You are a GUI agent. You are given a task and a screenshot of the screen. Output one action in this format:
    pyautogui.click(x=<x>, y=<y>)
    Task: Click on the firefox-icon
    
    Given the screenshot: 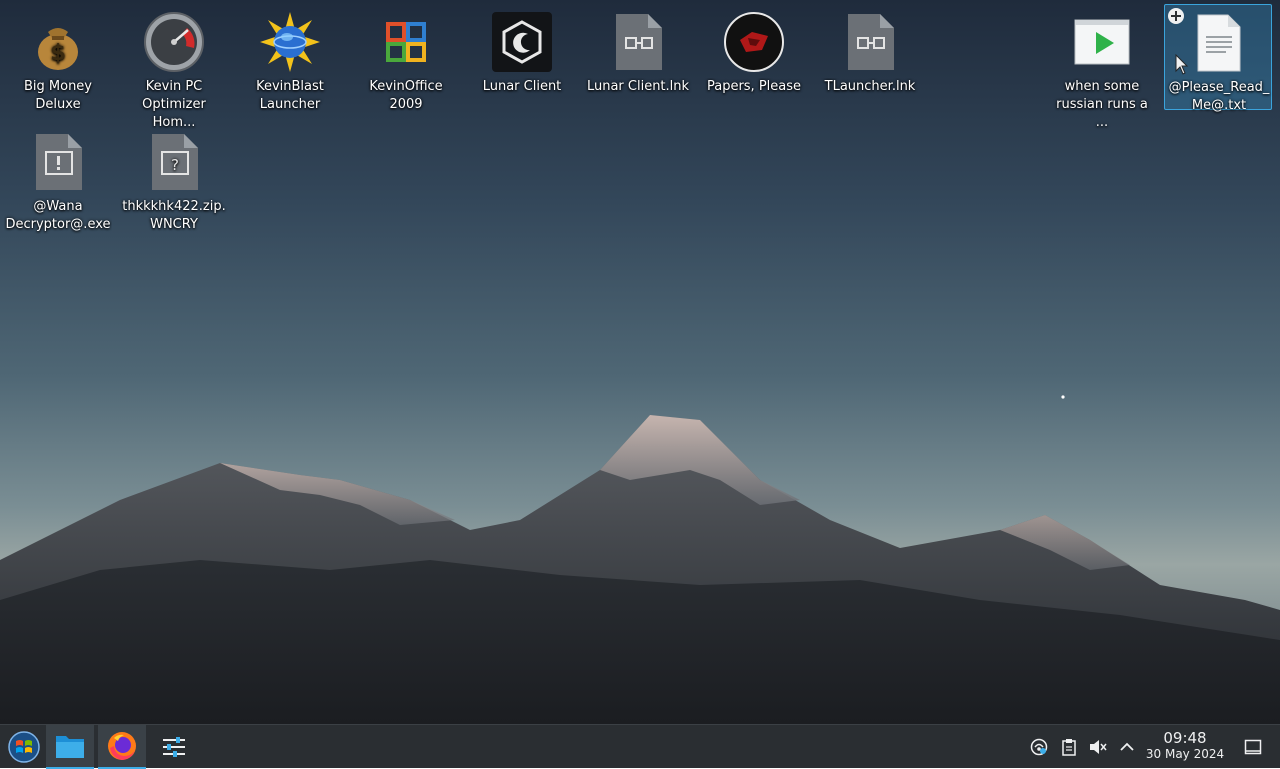 What is the action you would take?
    pyautogui.click(x=122, y=746)
    